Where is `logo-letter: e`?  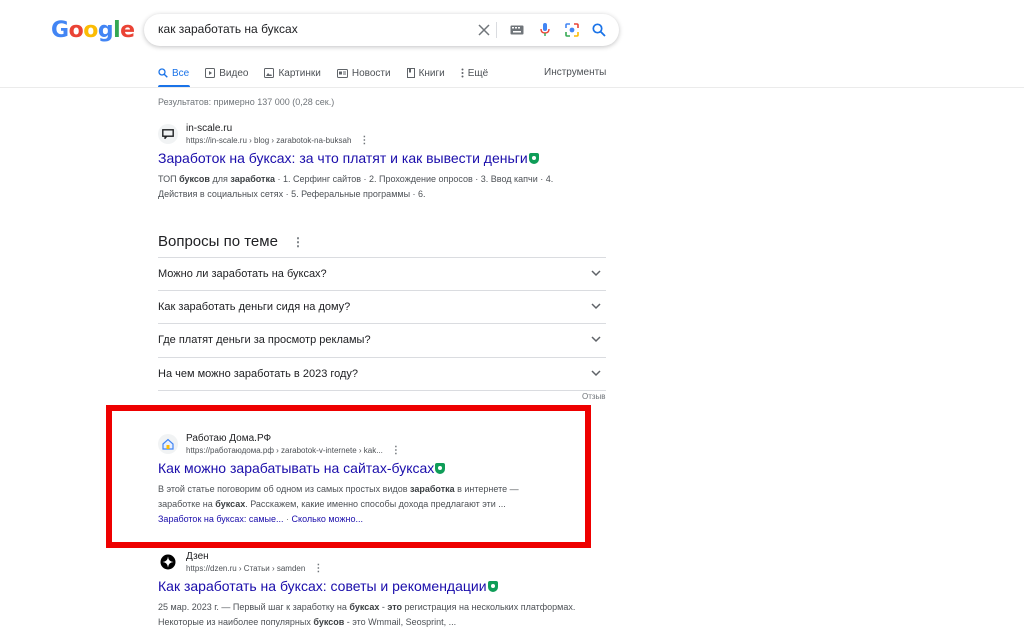
logo-letter: e is located at coordinates (127, 30).